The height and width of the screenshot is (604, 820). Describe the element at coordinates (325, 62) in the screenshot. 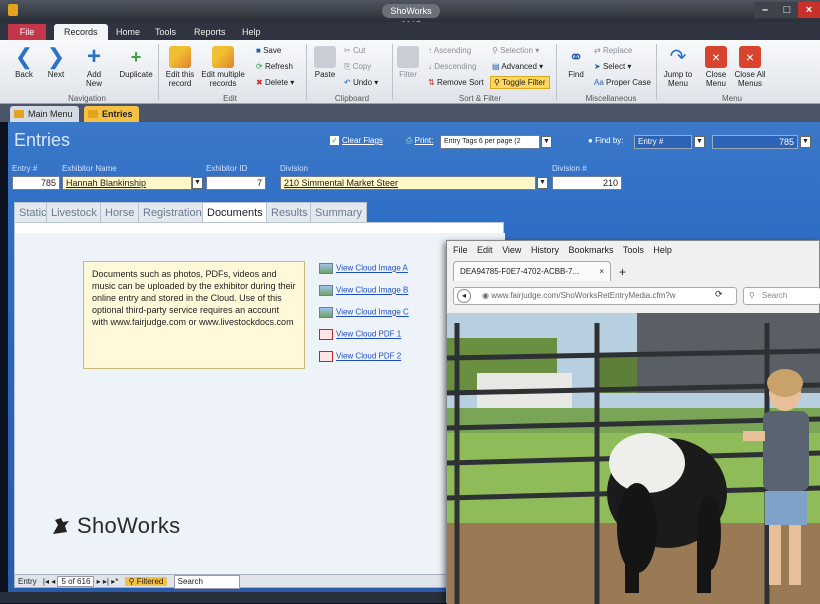

I see `paste-button: Paste` at that location.